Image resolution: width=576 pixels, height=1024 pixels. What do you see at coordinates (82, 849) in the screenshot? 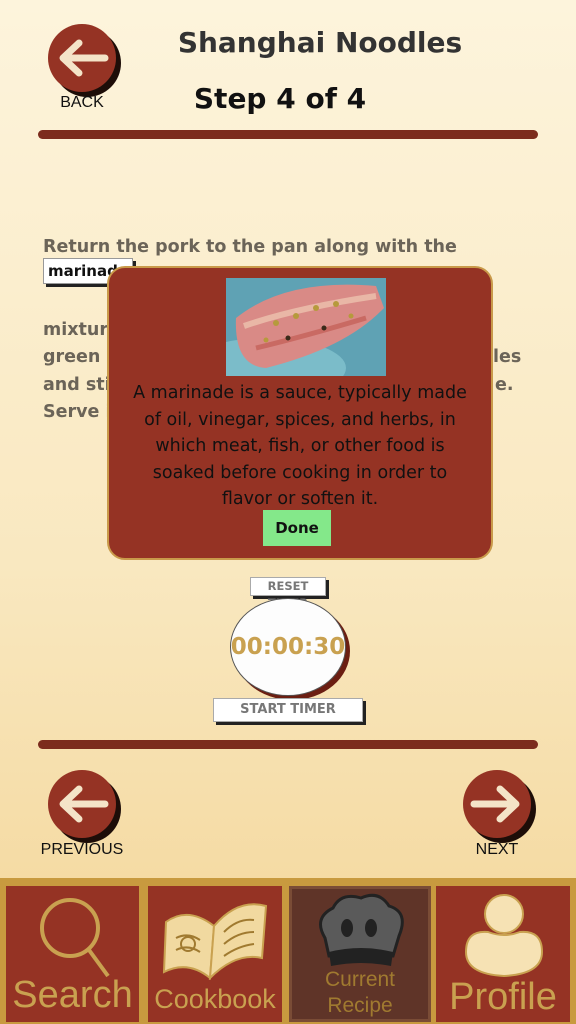
I see `previous-label: PREVIOUS` at bounding box center [82, 849].